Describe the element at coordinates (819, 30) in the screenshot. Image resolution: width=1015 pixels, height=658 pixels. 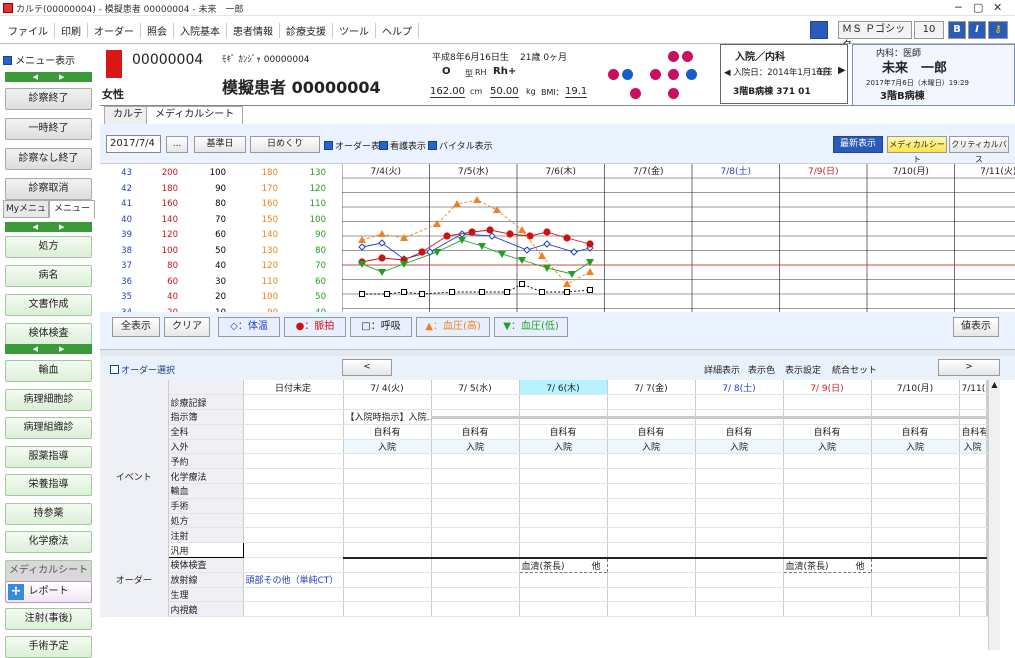
I see `document-icon` at that location.